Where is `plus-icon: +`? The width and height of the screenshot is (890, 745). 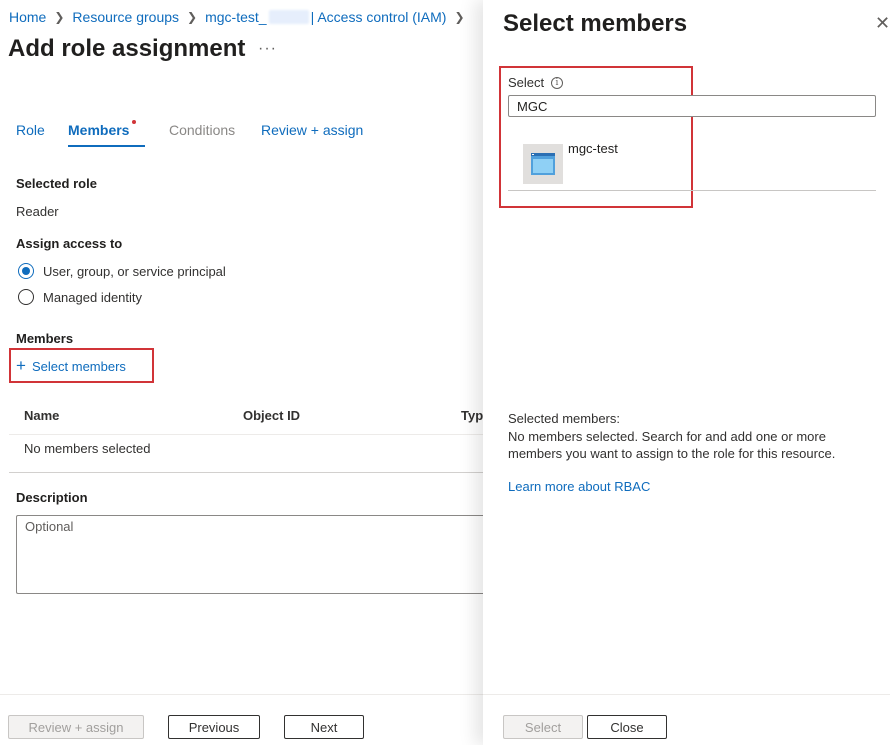 plus-icon: + is located at coordinates (21, 366).